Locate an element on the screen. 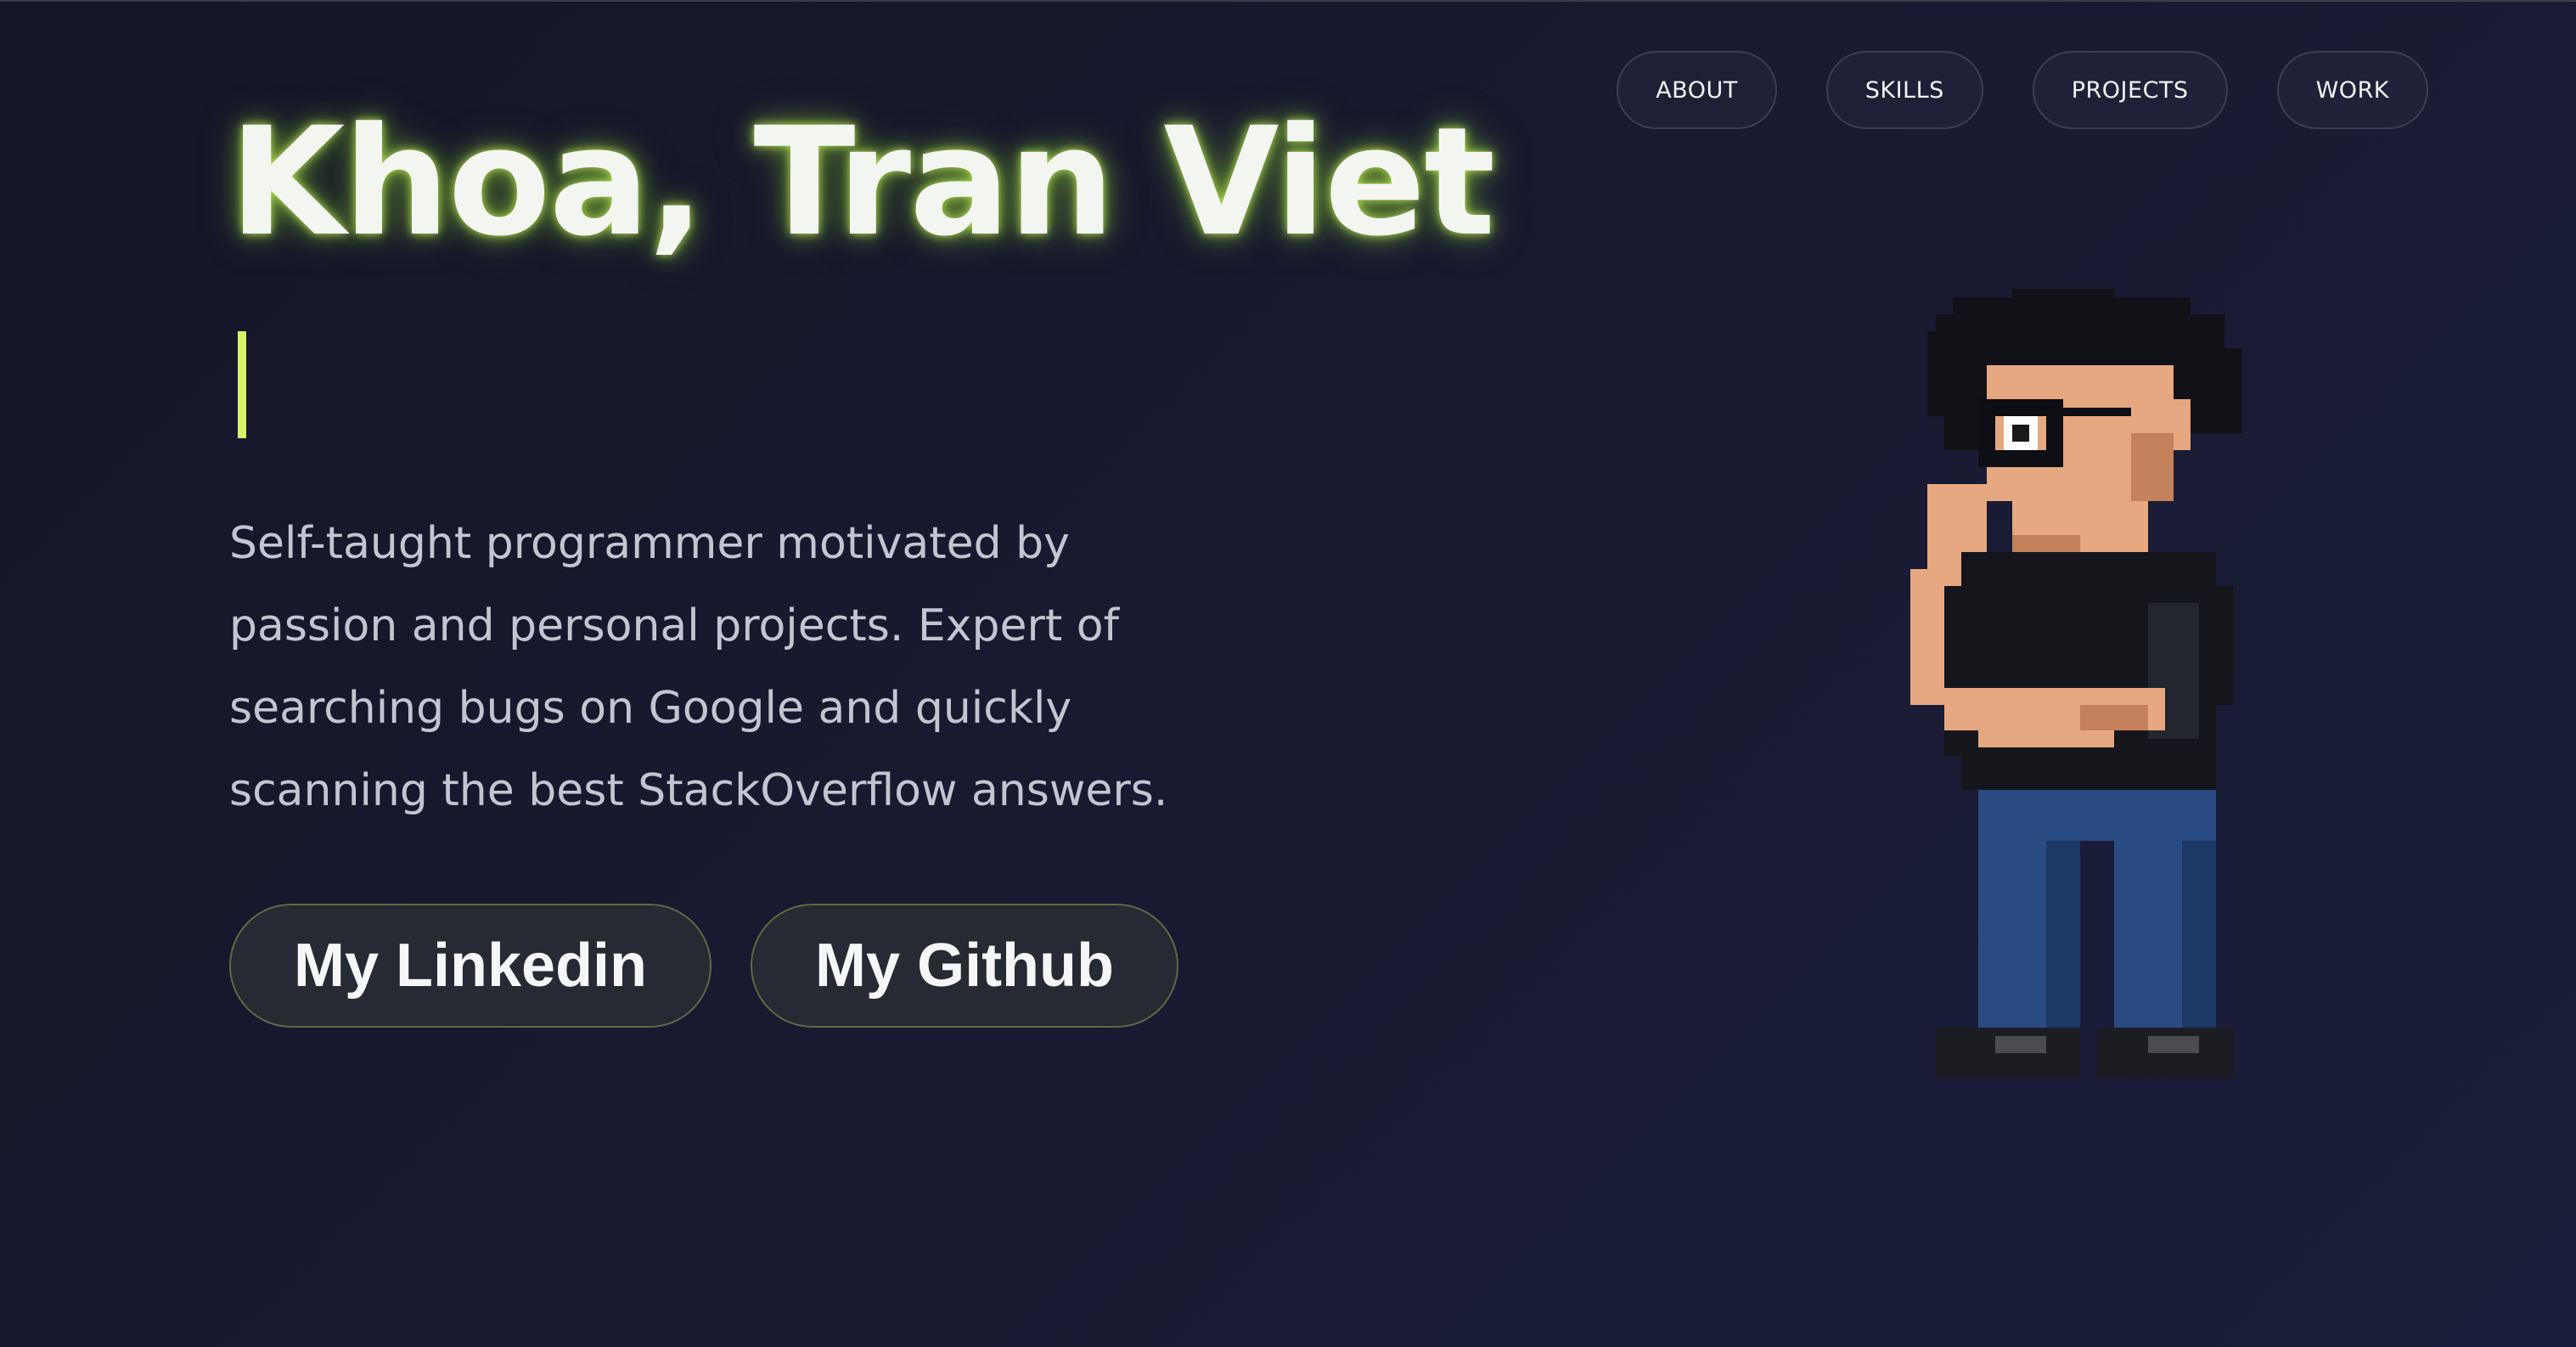  arm-shade is located at coordinates (2114, 717).